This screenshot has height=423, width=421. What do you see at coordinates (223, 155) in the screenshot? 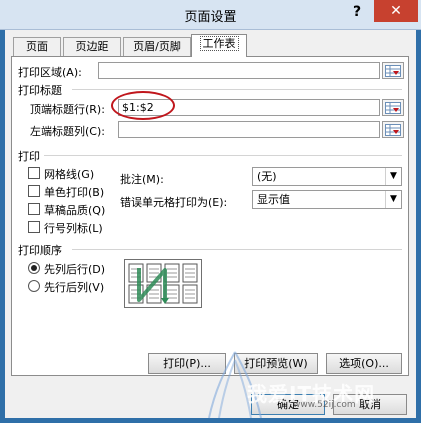
I see `print-separator` at bounding box center [223, 155].